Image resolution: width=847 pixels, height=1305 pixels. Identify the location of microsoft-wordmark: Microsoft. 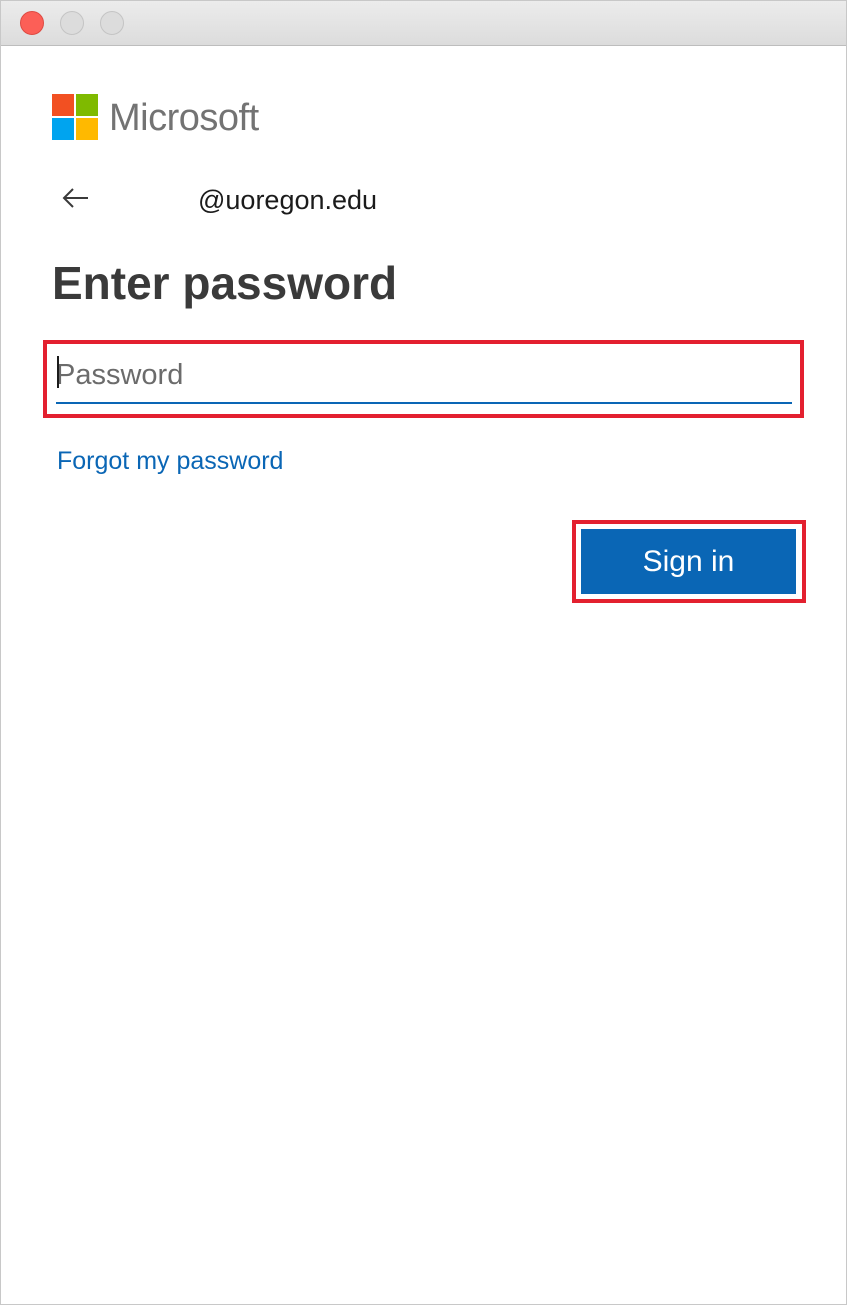
(184, 118).